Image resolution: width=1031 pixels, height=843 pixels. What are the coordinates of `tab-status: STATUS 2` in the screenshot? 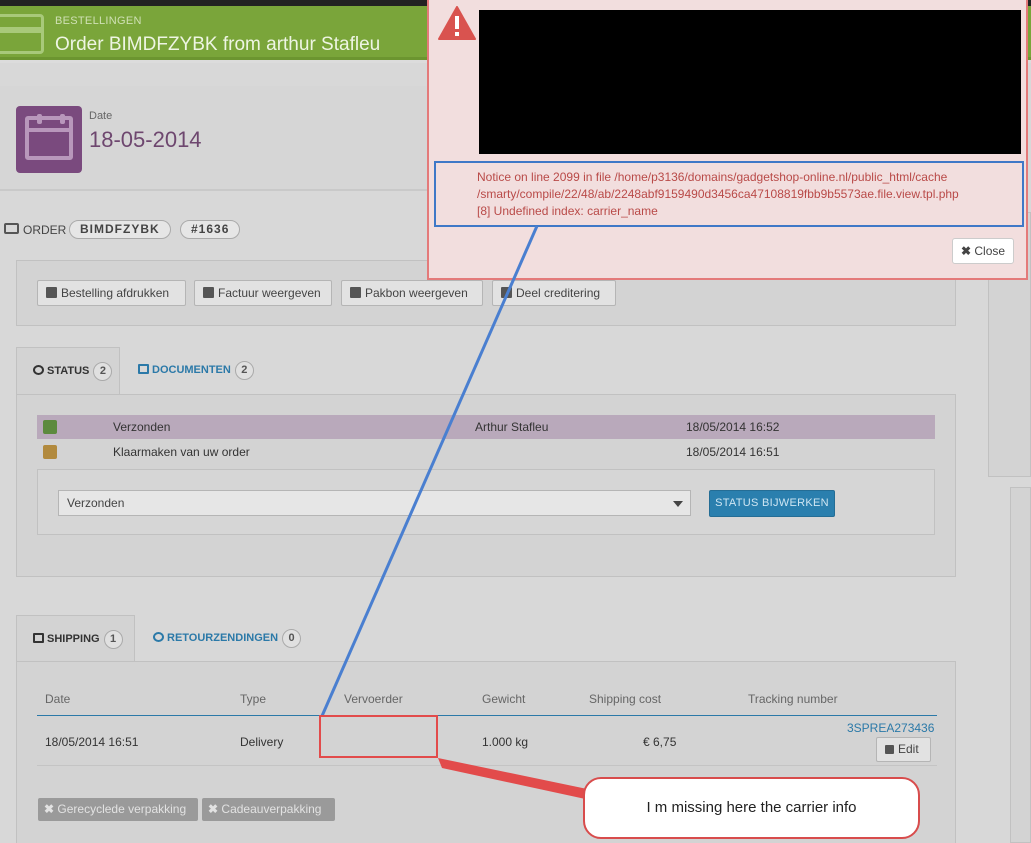 It's located at (68, 371).